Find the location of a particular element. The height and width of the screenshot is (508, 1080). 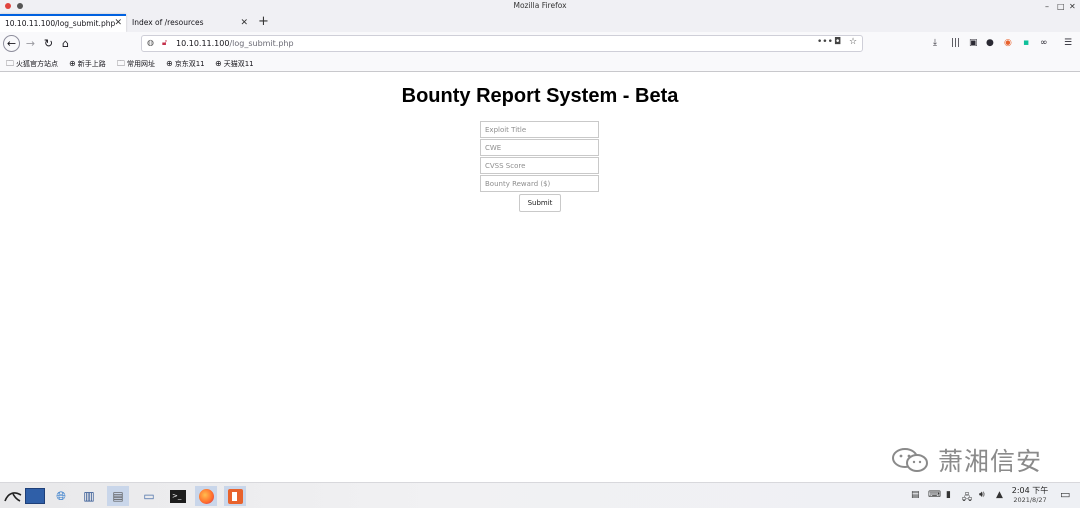

volume-icon: 🔊︎ is located at coordinates (982, 495).